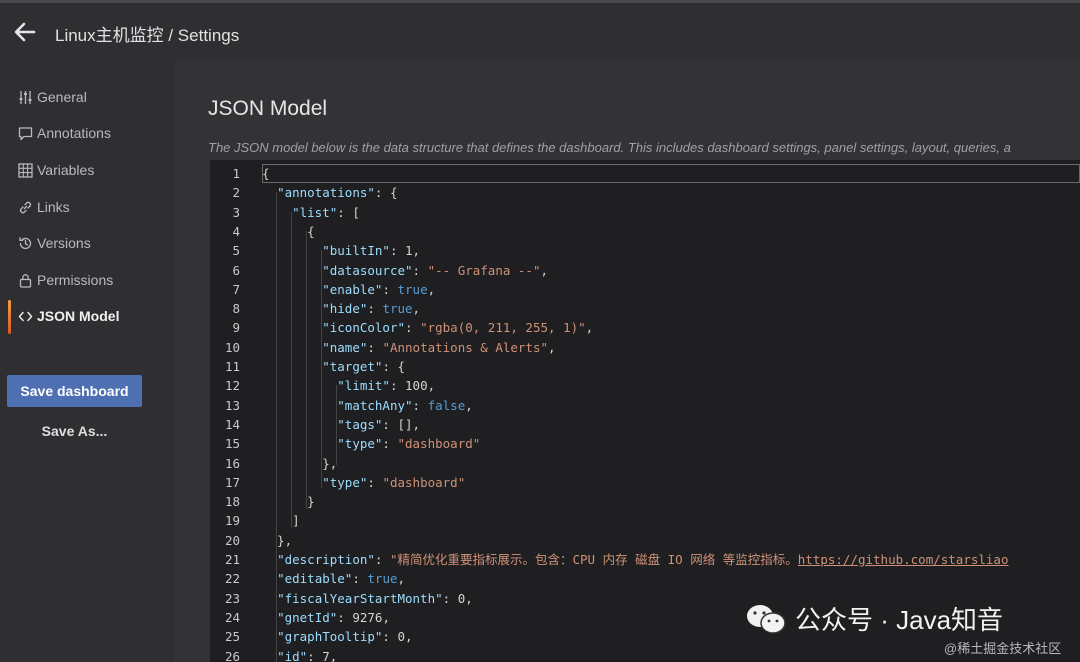 This screenshot has height=662, width=1080. Describe the element at coordinates (352, 366) in the screenshot. I see `code-token: "target"` at that location.